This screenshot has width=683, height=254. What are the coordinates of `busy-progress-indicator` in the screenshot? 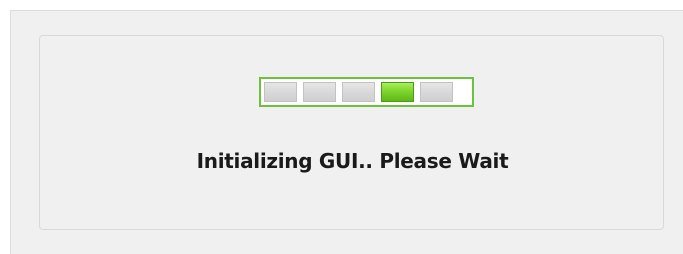 It's located at (366, 92).